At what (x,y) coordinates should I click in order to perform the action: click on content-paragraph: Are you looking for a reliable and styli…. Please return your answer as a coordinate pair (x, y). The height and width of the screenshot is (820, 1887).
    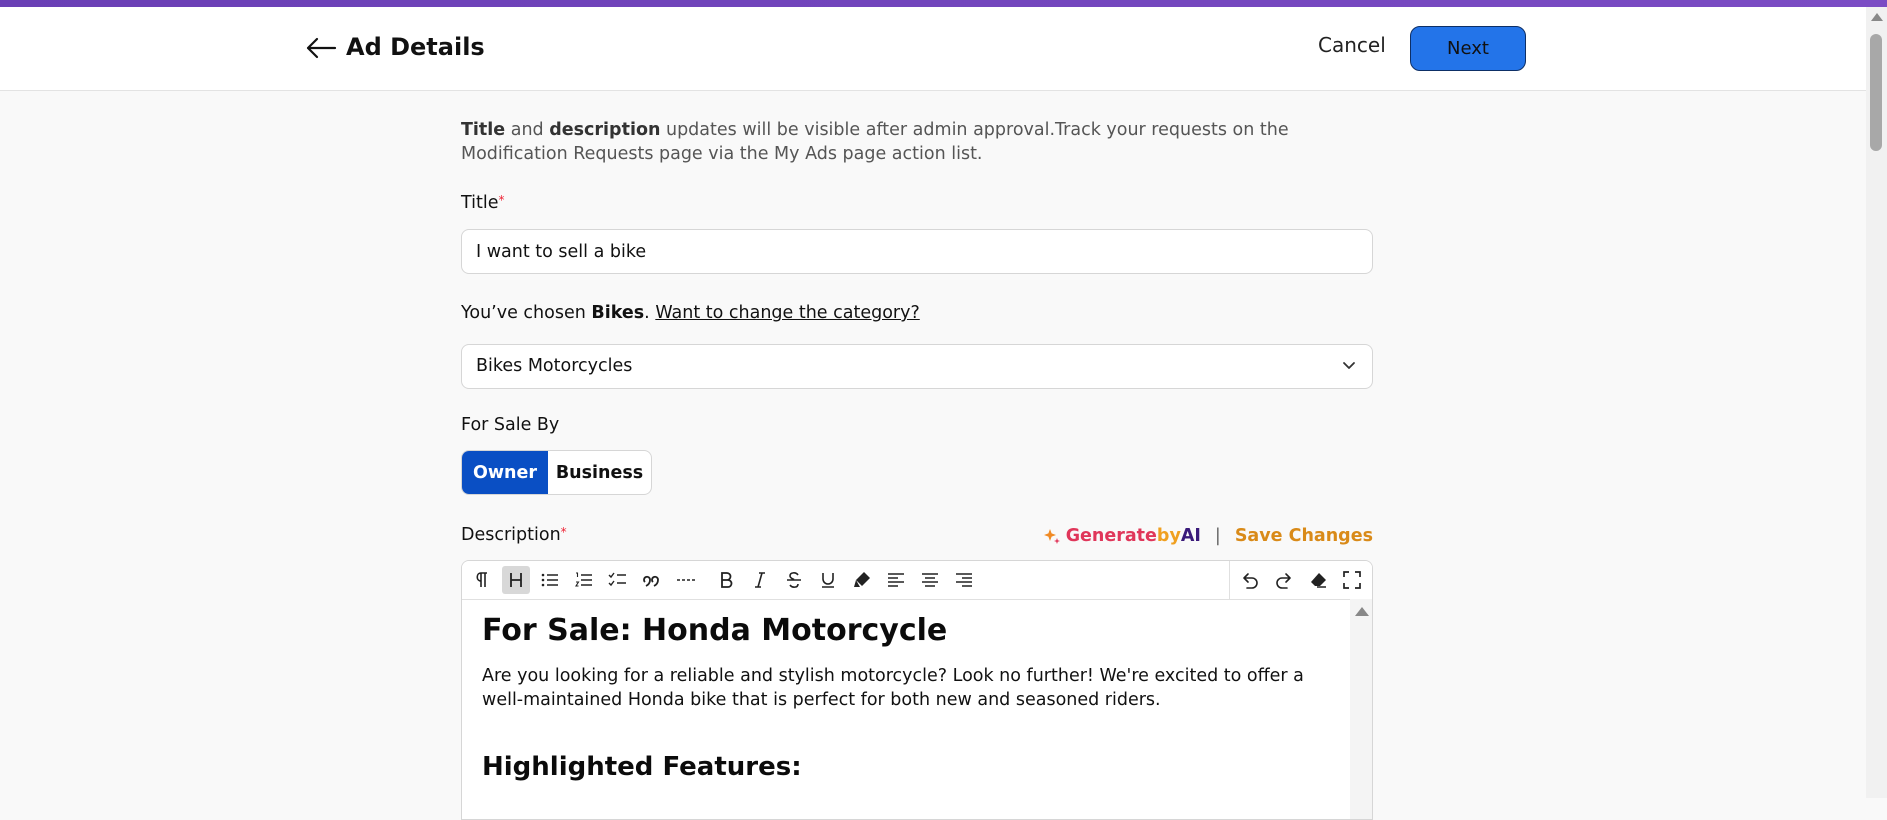
    Looking at the image, I should click on (893, 688).